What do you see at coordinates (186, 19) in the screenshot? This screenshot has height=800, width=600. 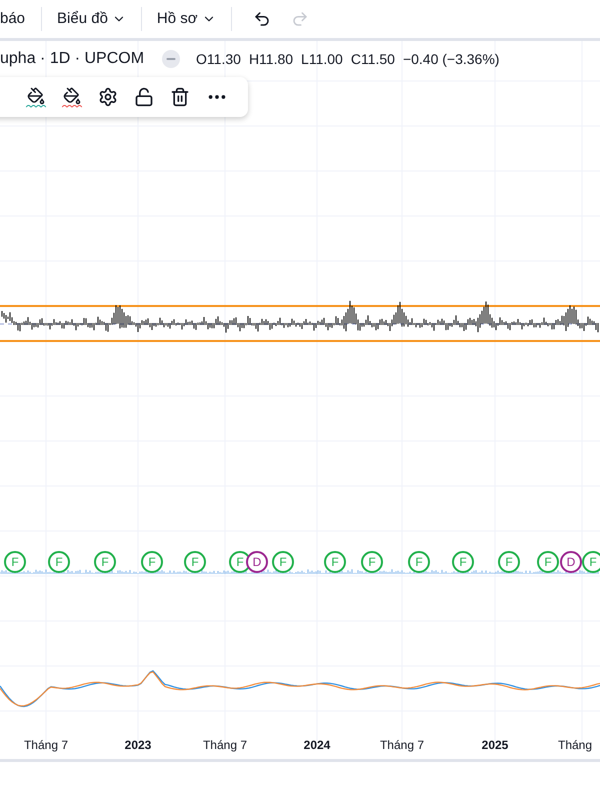 I see `menu-button: Hồ sơ` at bounding box center [186, 19].